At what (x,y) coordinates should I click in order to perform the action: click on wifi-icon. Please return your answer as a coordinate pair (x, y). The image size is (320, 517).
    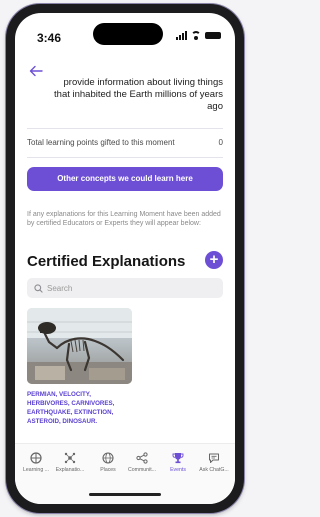
    Looking at the image, I should click on (196, 35).